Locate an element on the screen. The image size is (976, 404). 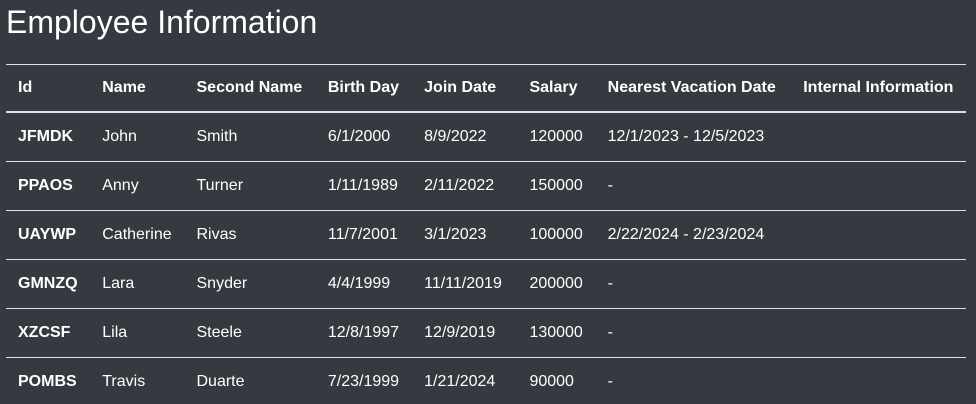
column-header-salary: Salary is located at coordinates (556, 88).